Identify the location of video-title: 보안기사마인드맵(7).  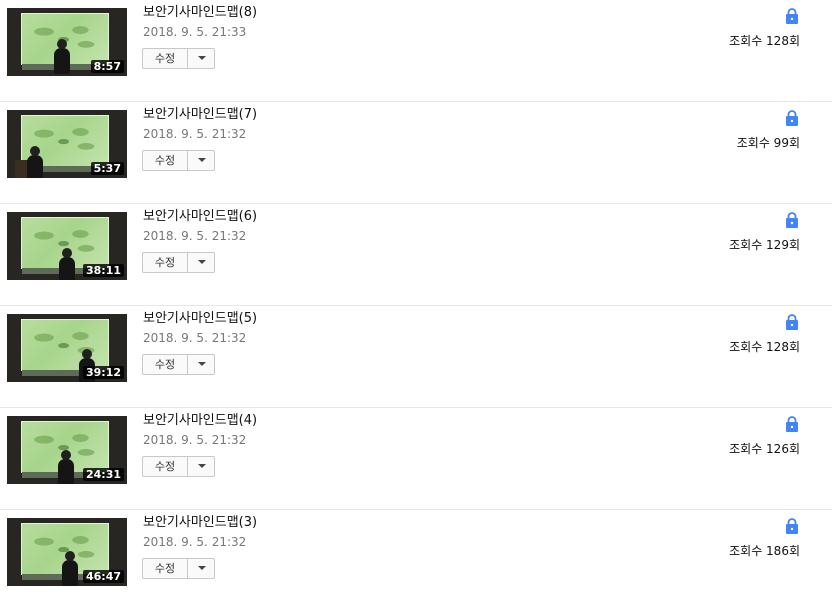
(200, 115).